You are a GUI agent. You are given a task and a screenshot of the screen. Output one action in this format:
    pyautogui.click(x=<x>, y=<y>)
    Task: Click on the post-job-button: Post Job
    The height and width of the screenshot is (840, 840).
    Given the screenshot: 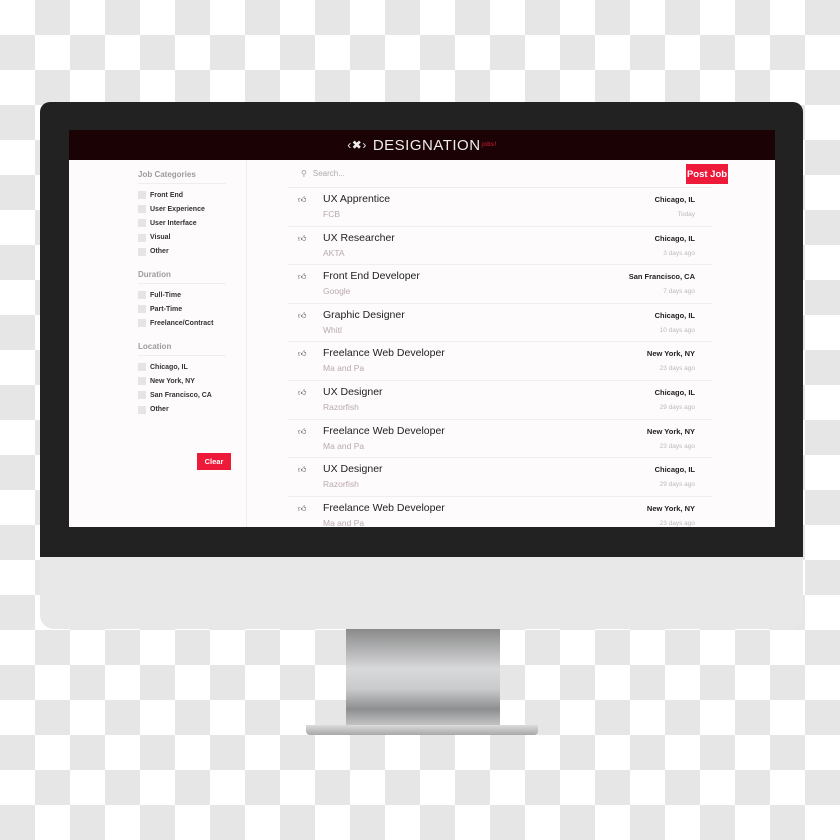 What is the action you would take?
    pyautogui.click(x=707, y=174)
    